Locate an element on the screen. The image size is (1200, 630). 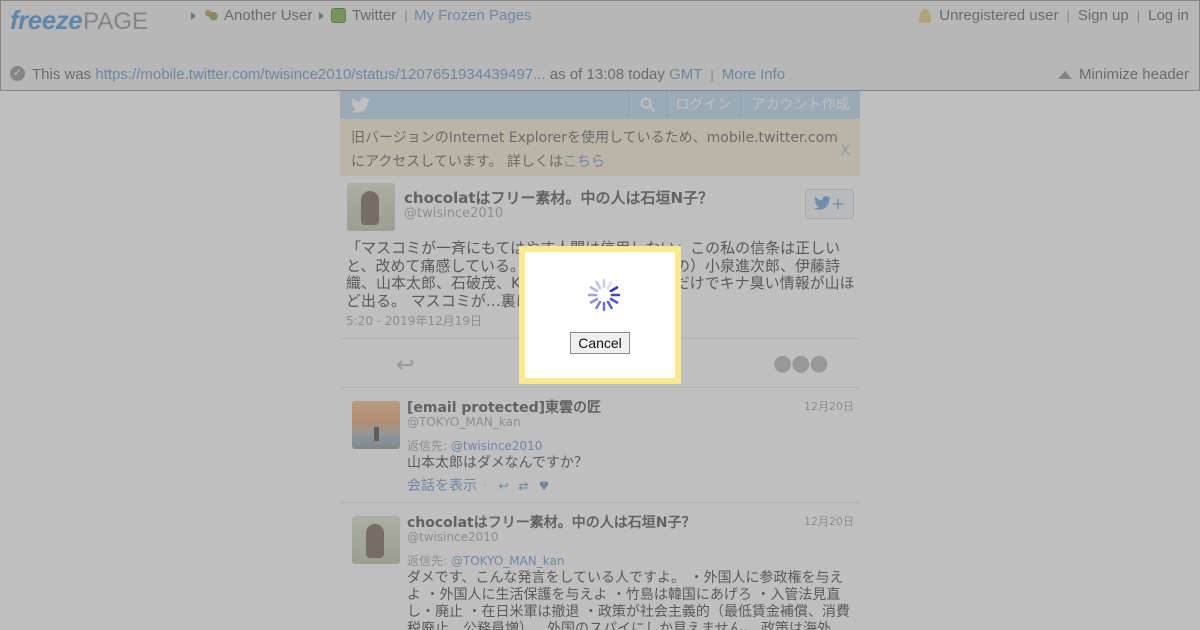
cancel-button: Cancel is located at coordinates (600, 343).